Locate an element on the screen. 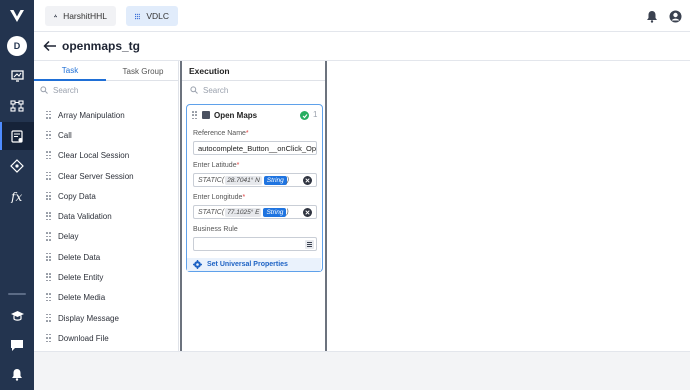 The width and height of the screenshot is (690, 390). task-item: Delete Data is located at coordinates (106, 257).